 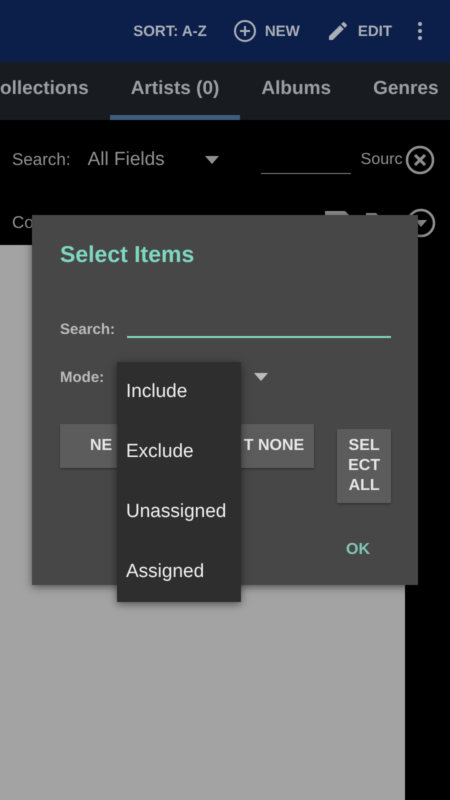 What do you see at coordinates (126, 160) in the screenshot?
I see `field-dropdown: All Fields` at bounding box center [126, 160].